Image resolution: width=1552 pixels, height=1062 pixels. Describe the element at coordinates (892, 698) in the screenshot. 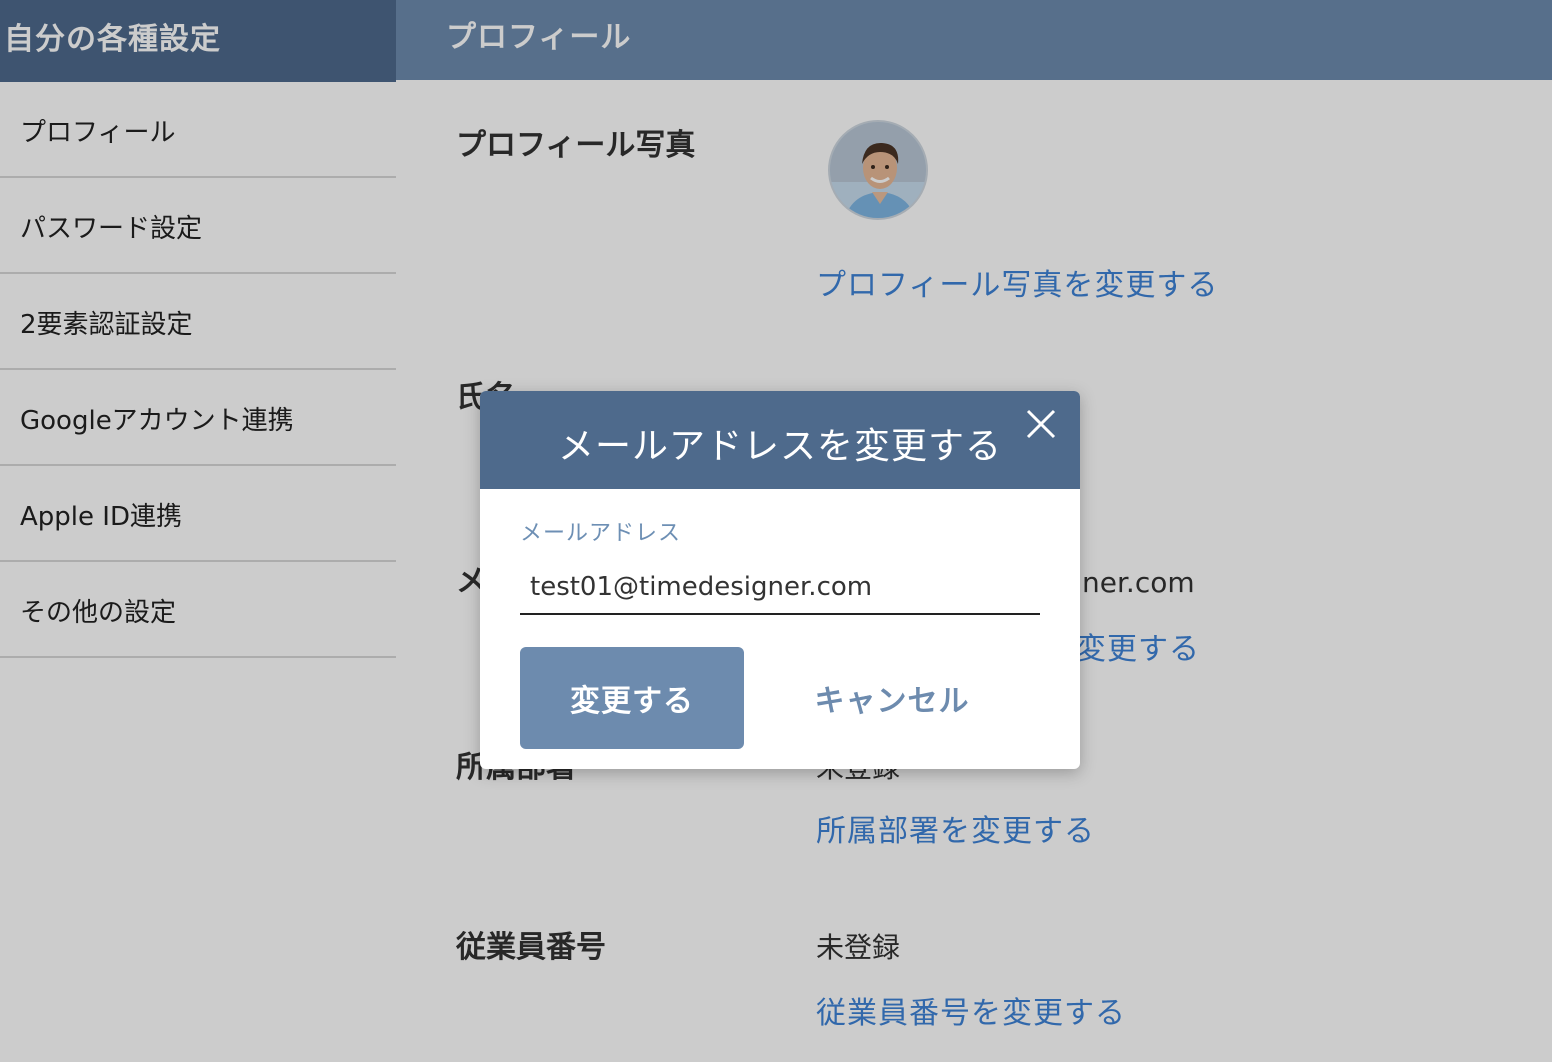

I see `cancel-button: キャンセル` at that location.